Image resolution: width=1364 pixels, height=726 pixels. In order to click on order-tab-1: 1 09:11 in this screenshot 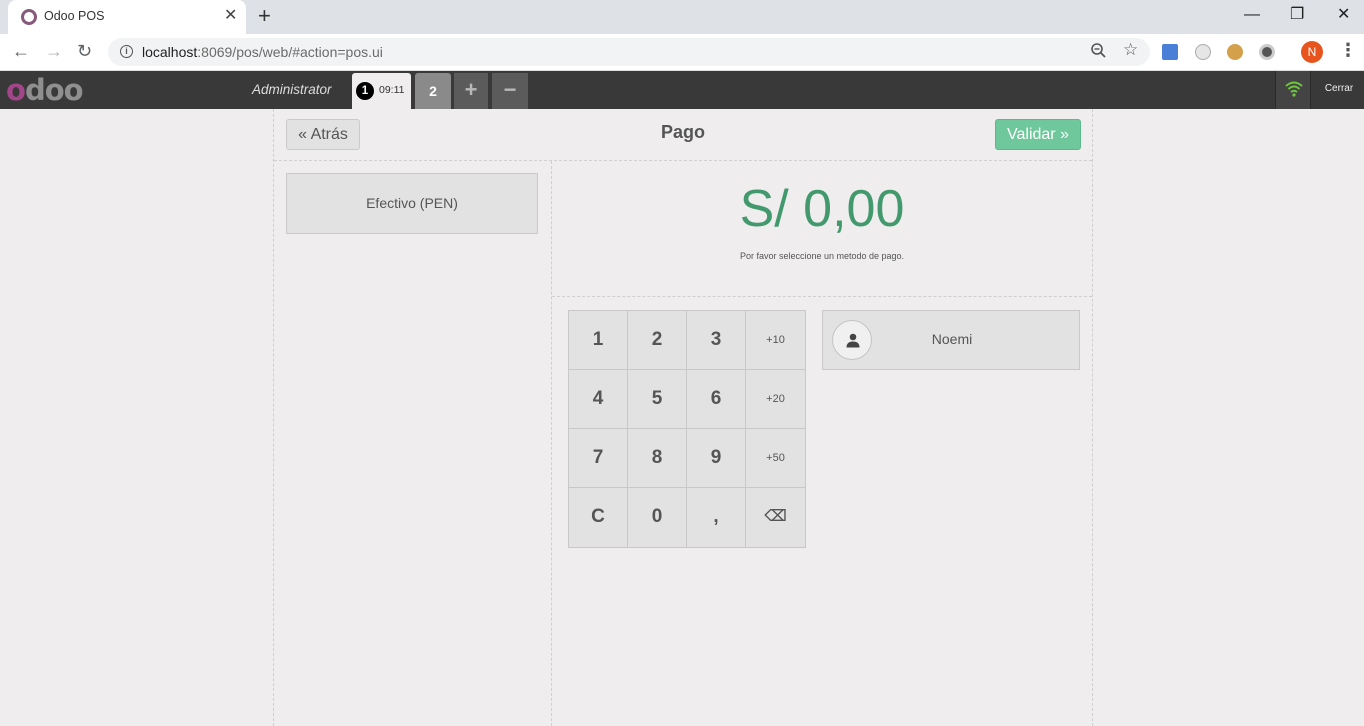, I will do `click(381, 91)`.